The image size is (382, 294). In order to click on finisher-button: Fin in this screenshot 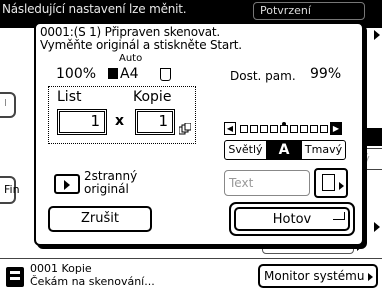, I will do `click(10, 190)`.